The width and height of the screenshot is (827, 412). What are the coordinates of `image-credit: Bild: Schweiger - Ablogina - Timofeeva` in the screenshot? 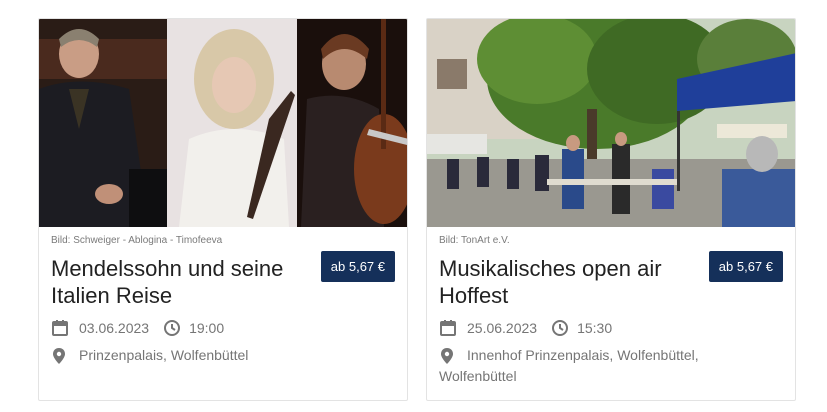 It's located at (137, 240).